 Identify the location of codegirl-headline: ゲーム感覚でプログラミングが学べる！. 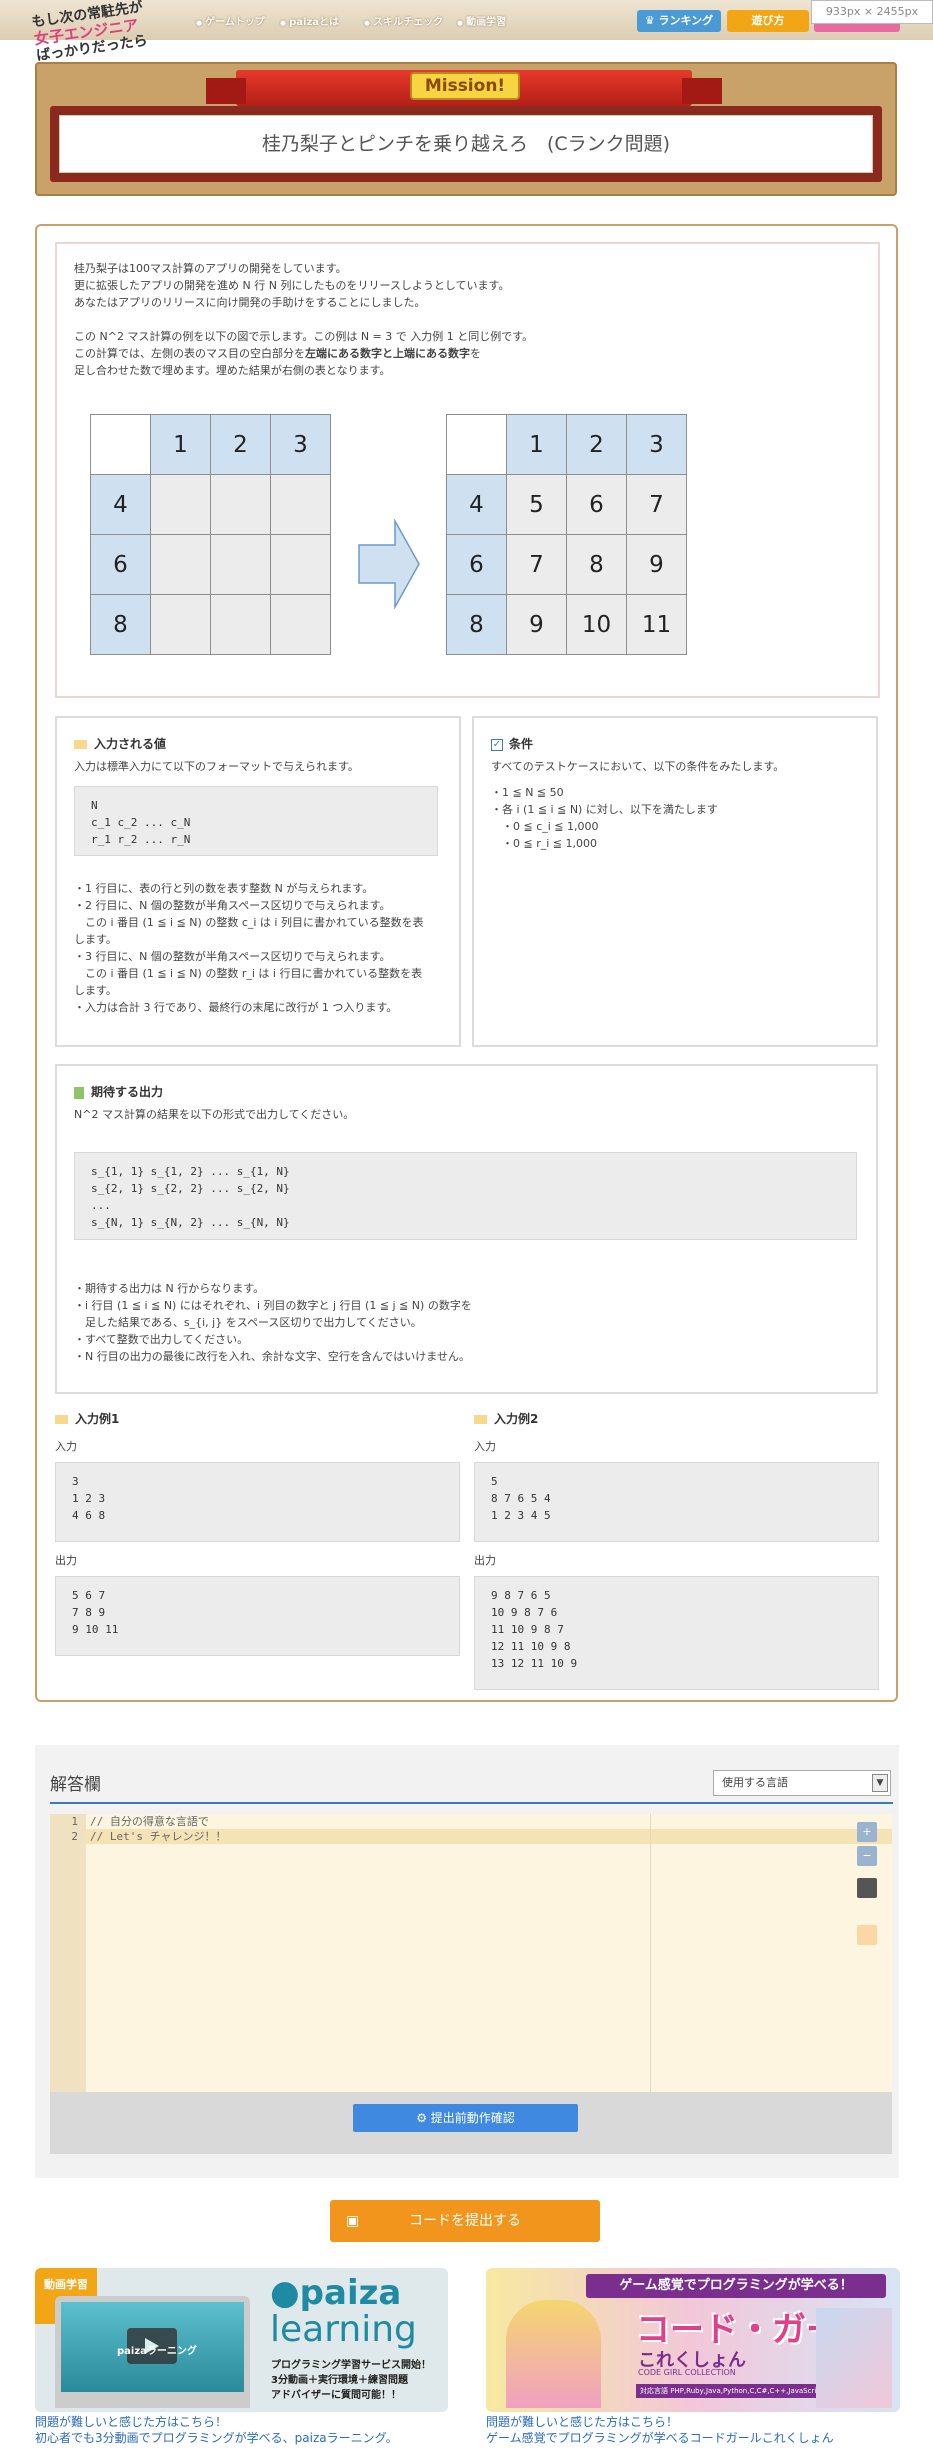
(736, 2286).